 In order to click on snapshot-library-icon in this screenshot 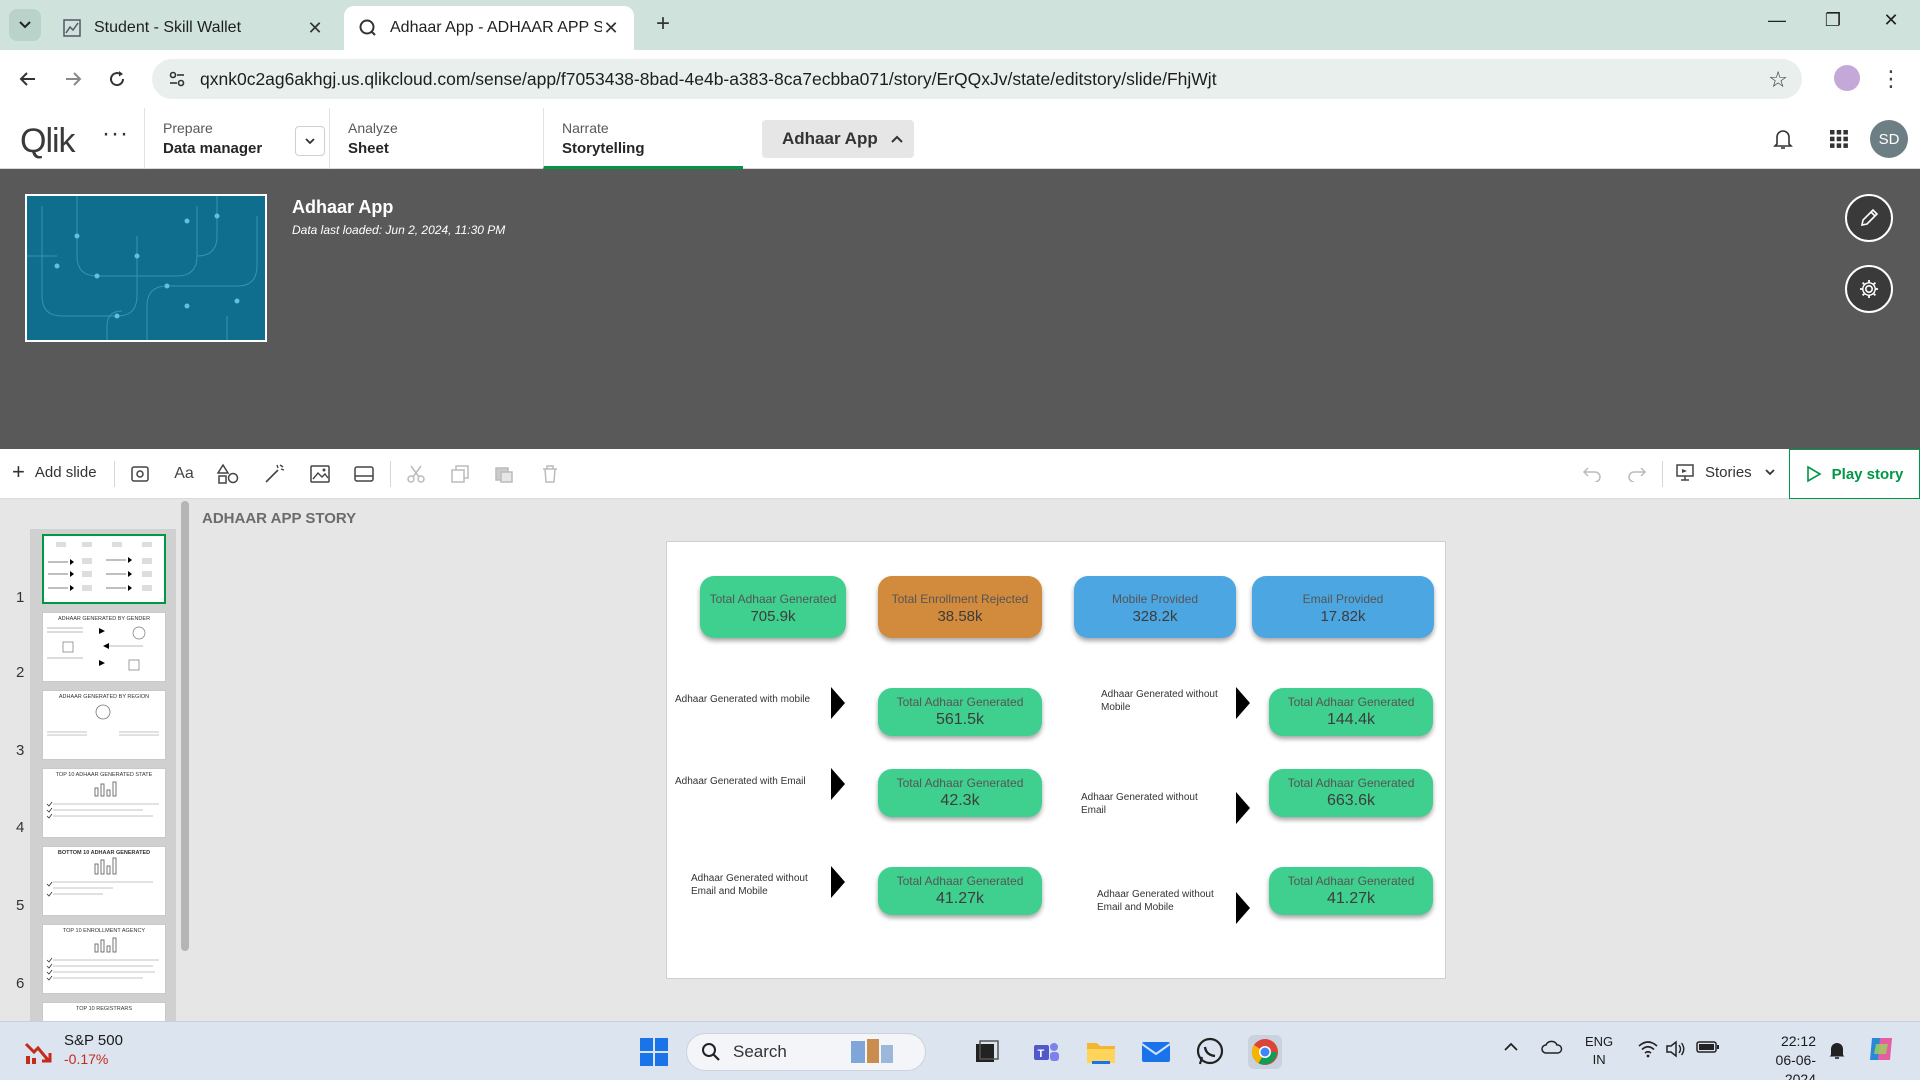, I will do `click(140, 474)`.